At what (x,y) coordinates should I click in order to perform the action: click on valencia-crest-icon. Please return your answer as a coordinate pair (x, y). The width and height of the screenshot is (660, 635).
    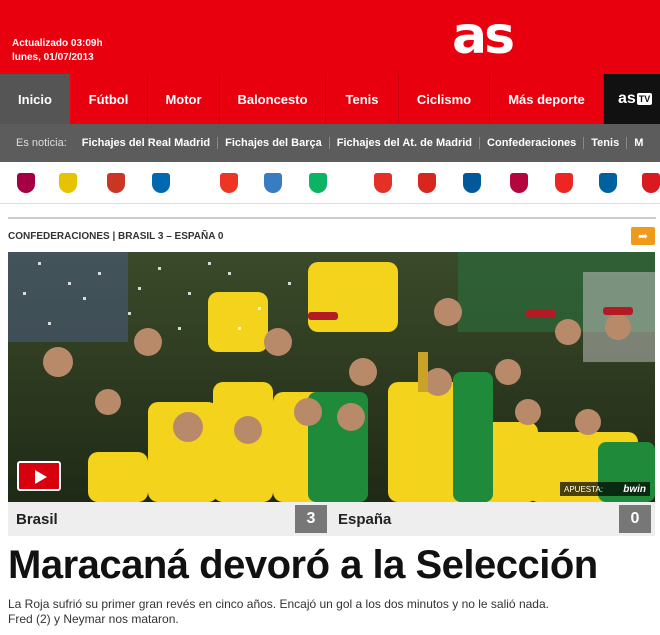
    Looking at the image, I should click on (229, 183).